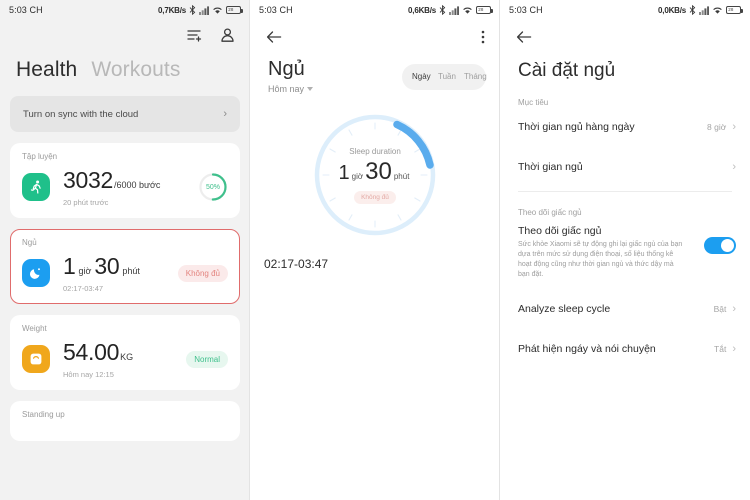 The height and width of the screenshot is (500, 750). I want to click on row-daily-sleep-duration: Thời gian ngủ hàng ngày 8 giờ ›, so click(625, 127).